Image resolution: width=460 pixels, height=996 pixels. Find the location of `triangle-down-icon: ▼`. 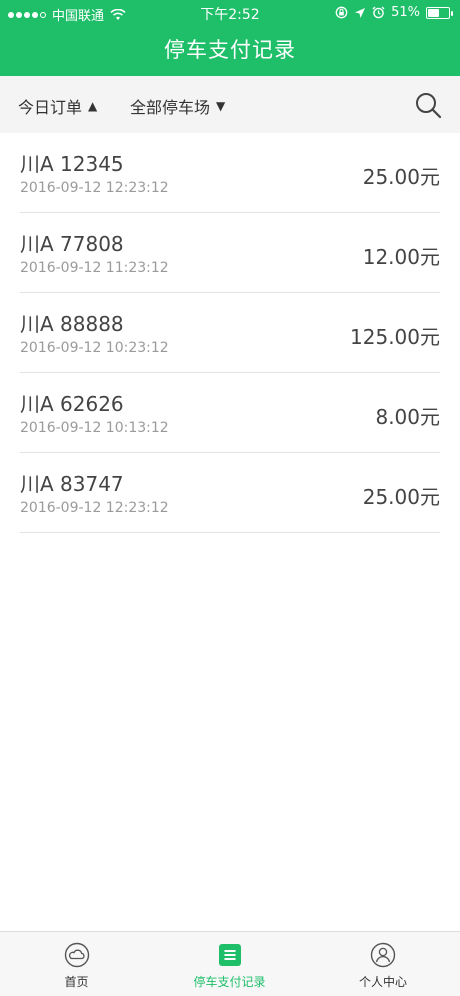

triangle-down-icon: ▼ is located at coordinates (221, 106).